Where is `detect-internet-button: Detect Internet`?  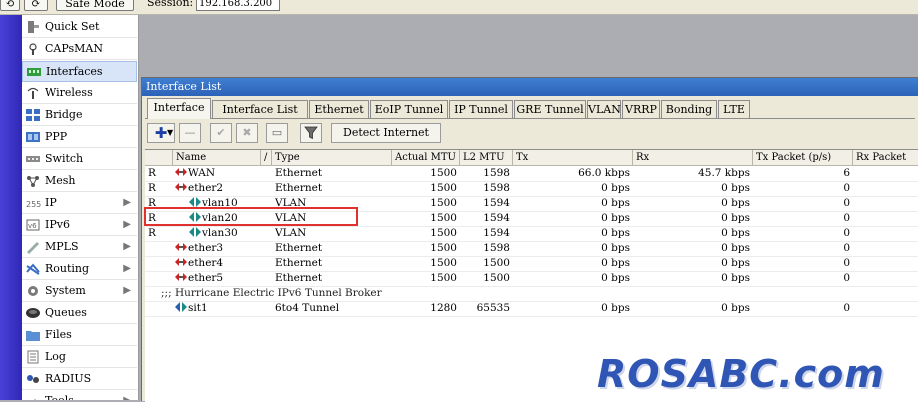
detect-internet-button: Detect Internet is located at coordinates (386, 133).